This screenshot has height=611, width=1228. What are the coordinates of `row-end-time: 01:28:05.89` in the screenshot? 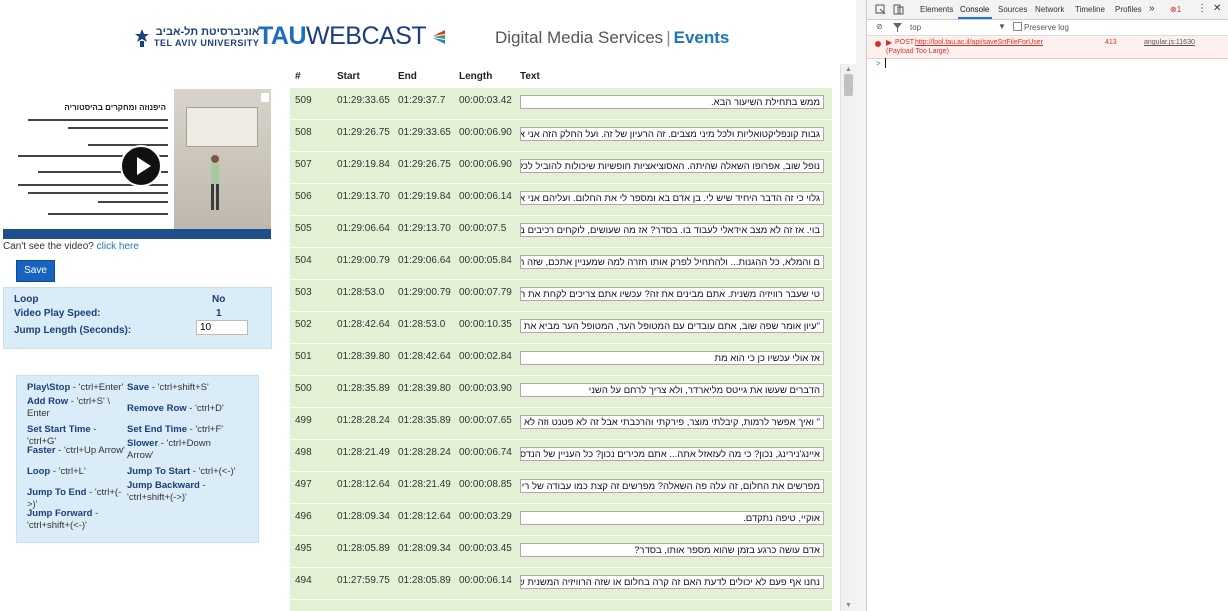 It's located at (424, 580).